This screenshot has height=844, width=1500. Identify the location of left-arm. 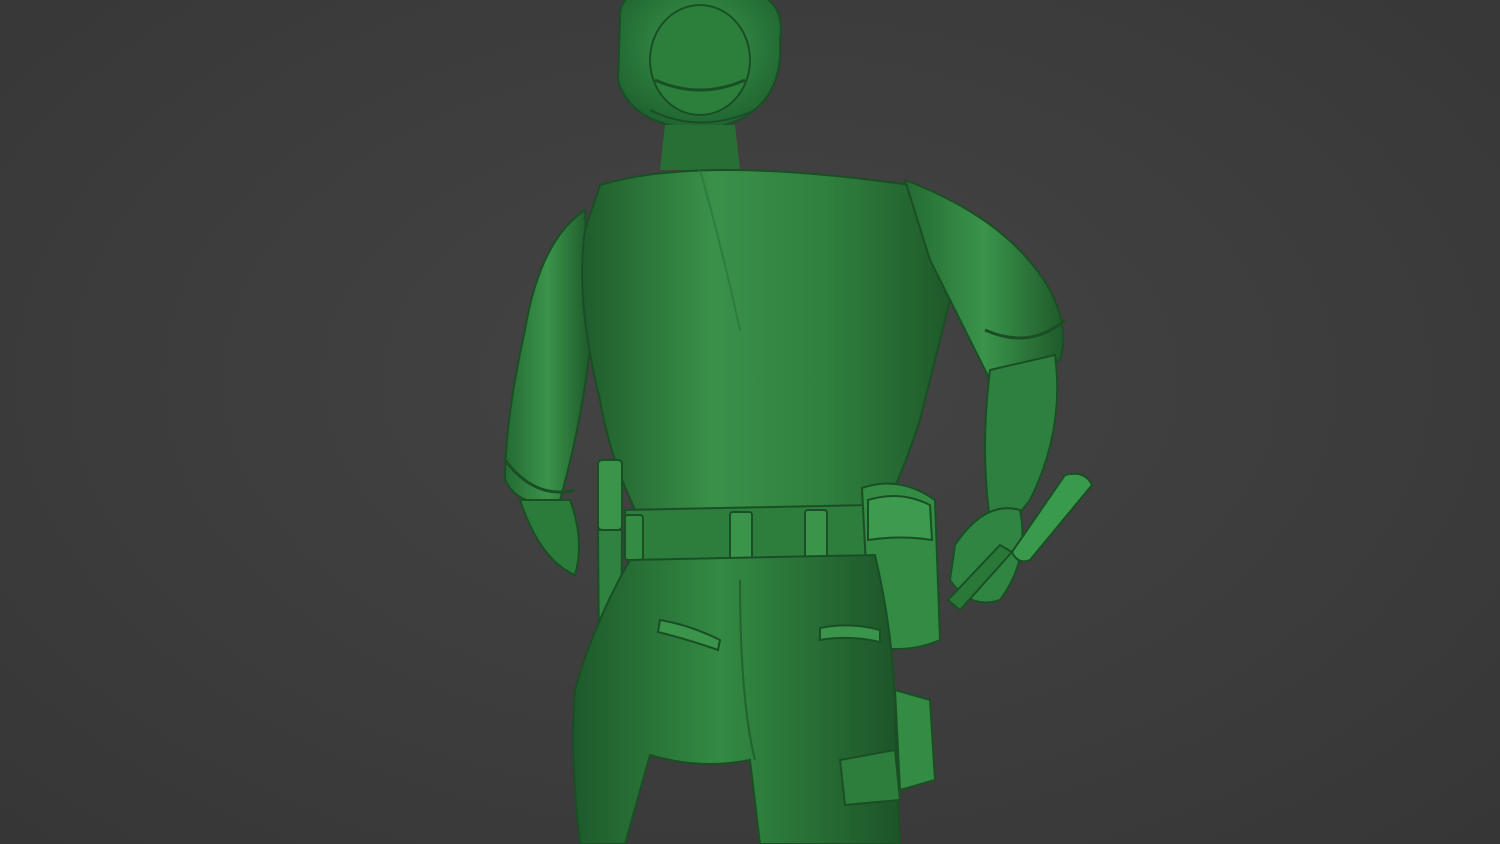
(547, 392).